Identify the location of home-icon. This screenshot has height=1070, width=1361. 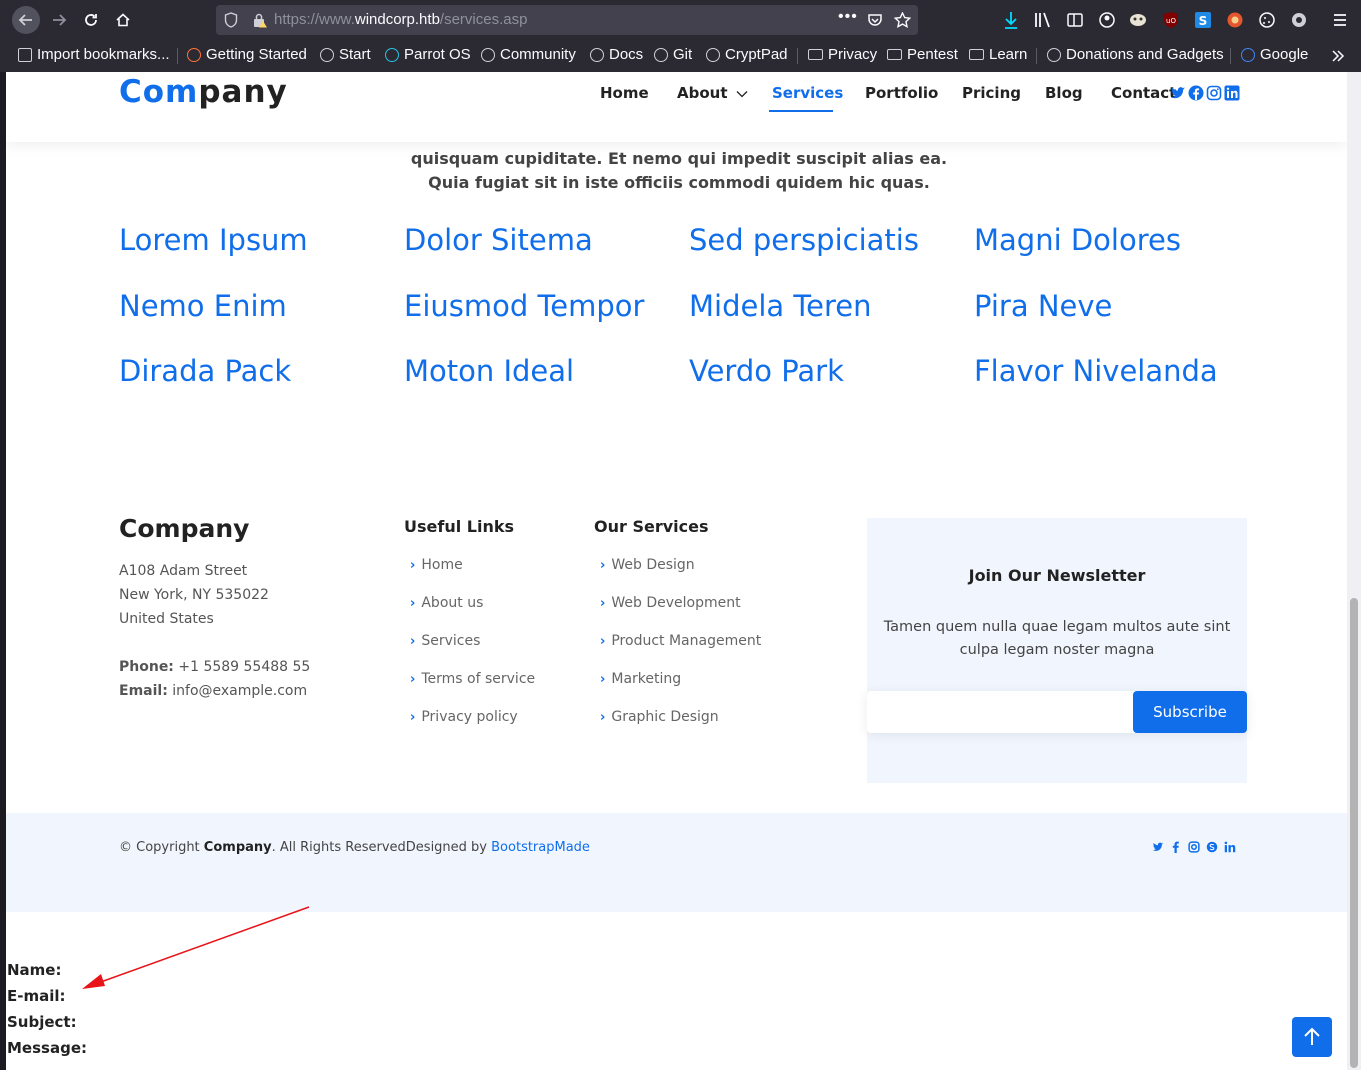
(123, 20).